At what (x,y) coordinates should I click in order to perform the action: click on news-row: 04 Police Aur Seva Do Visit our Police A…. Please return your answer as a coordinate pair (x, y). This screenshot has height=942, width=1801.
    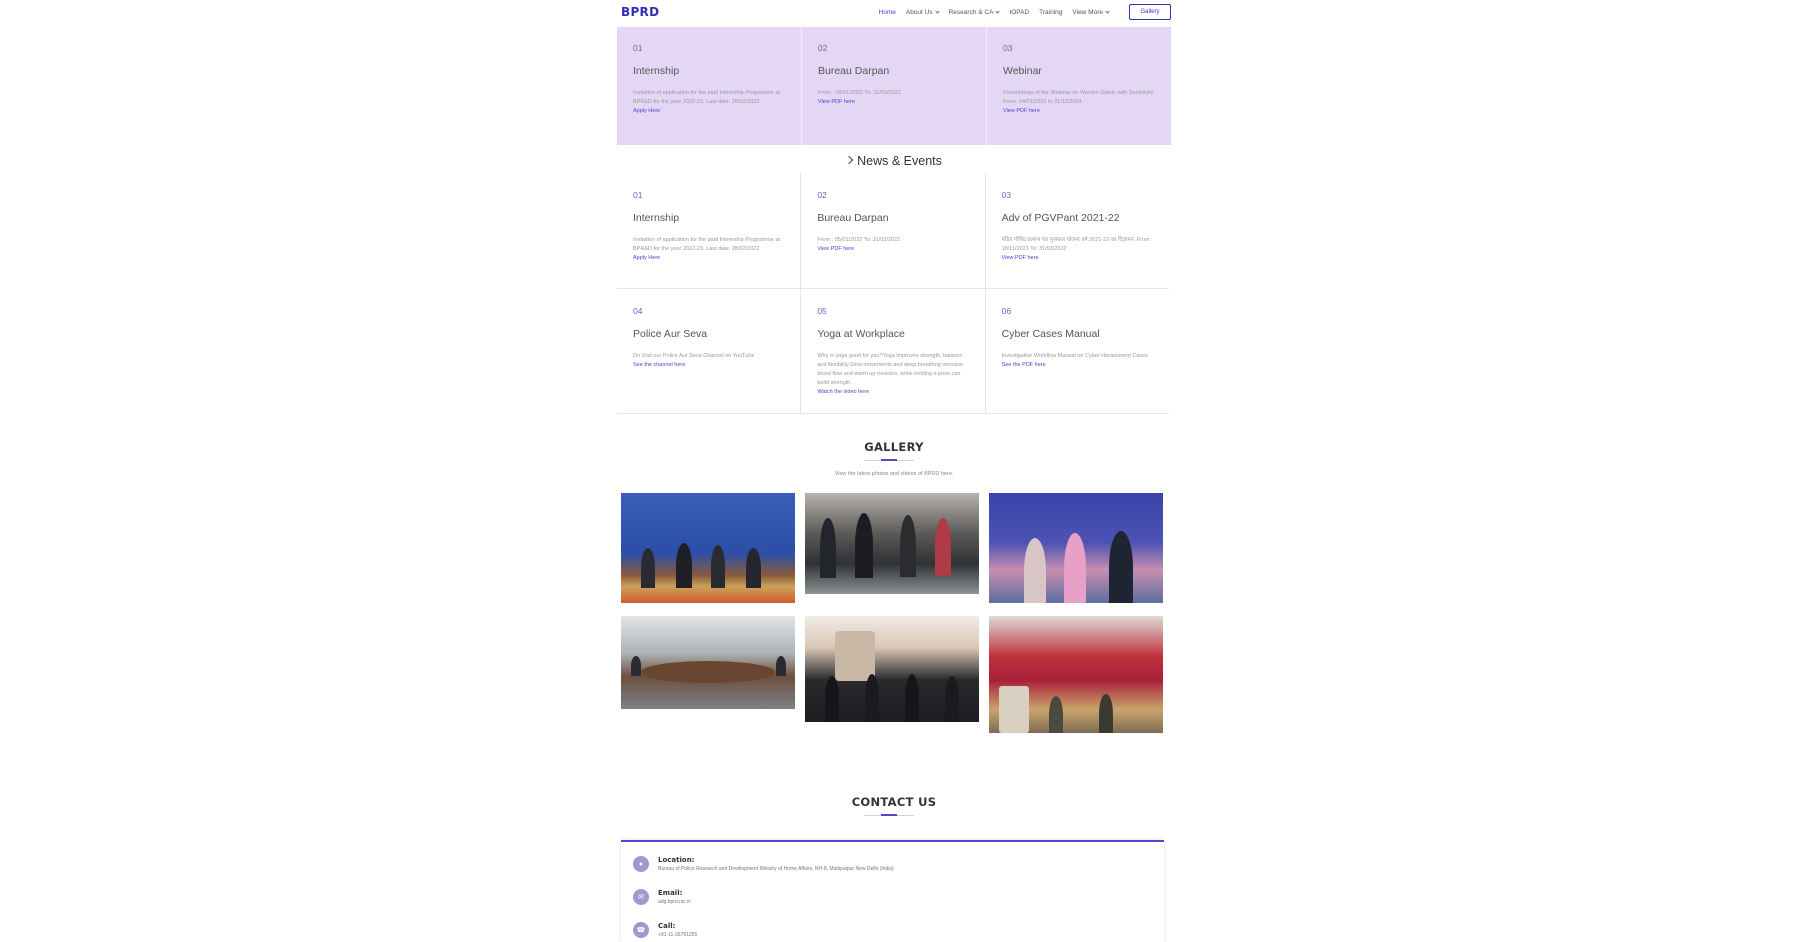
    Looking at the image, I should click on (893, 351).